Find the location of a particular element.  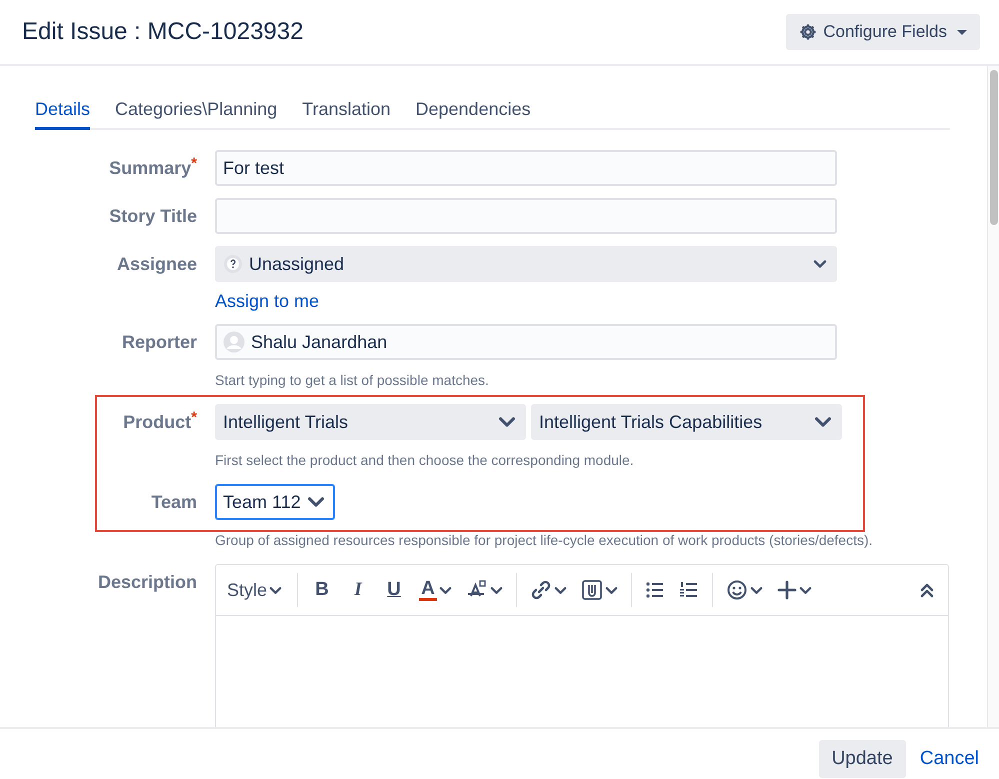

numbered-list-icon is located at coordinates (689, 590).